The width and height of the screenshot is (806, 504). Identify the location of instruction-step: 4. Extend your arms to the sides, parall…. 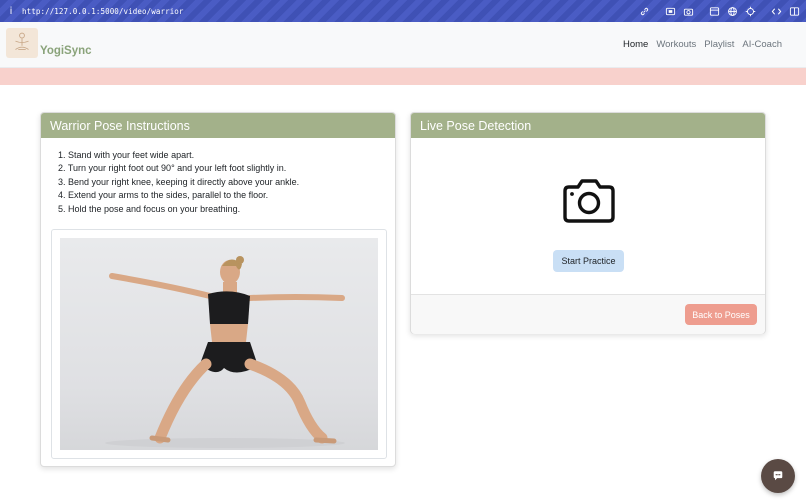
(163, 195).